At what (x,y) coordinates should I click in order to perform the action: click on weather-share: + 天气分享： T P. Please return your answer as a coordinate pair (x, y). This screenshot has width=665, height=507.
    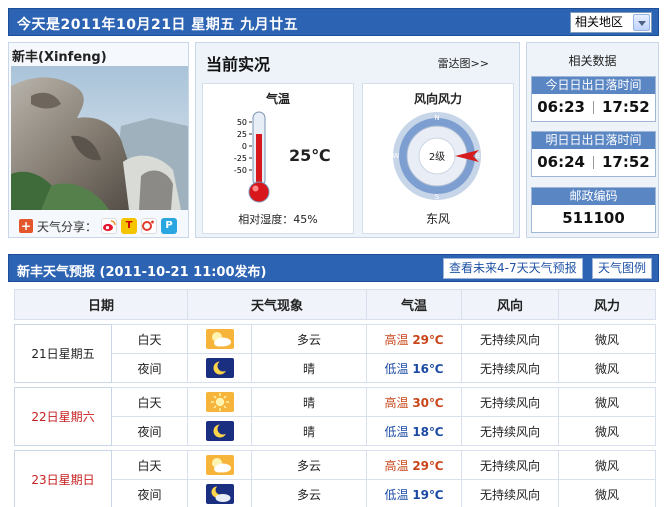
    Looking at the image, I should click on (98, 226).